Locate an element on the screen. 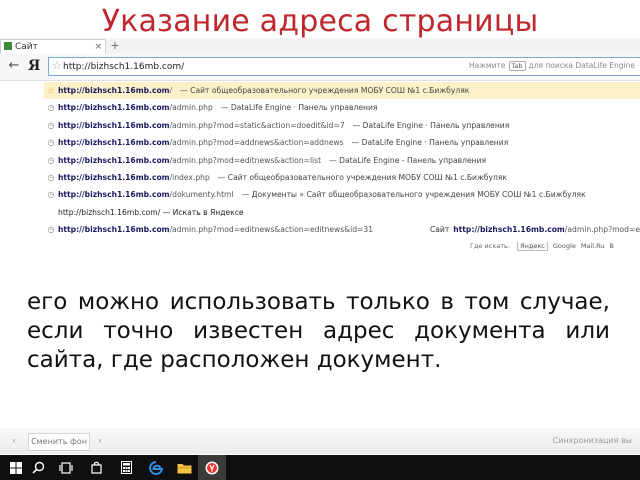 This screenshot has width=640, height=480. search-with-label: Где искать: is located at coordinates (490, 246).